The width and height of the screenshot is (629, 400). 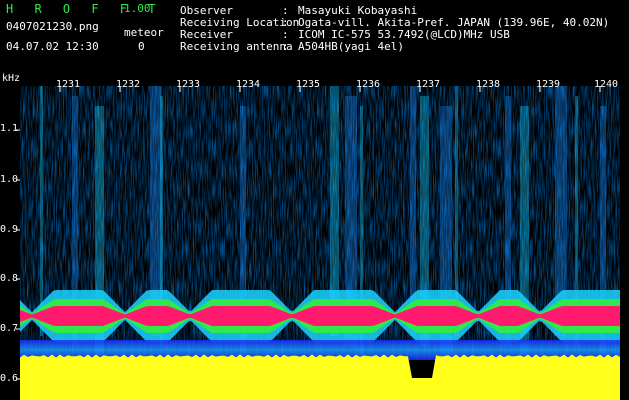 I want to click on info-label-receiver: Receiver, so click(x=206, y=34).